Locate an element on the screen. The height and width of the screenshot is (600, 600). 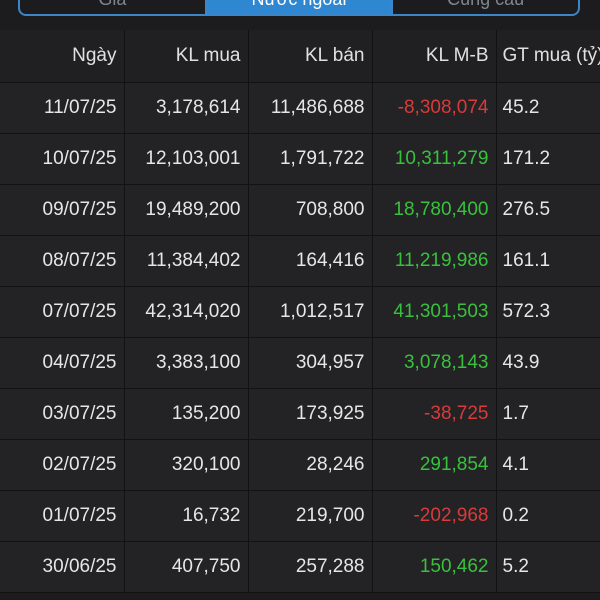
cell-buy-value: 572.3 is located at coordinates (548, 312).